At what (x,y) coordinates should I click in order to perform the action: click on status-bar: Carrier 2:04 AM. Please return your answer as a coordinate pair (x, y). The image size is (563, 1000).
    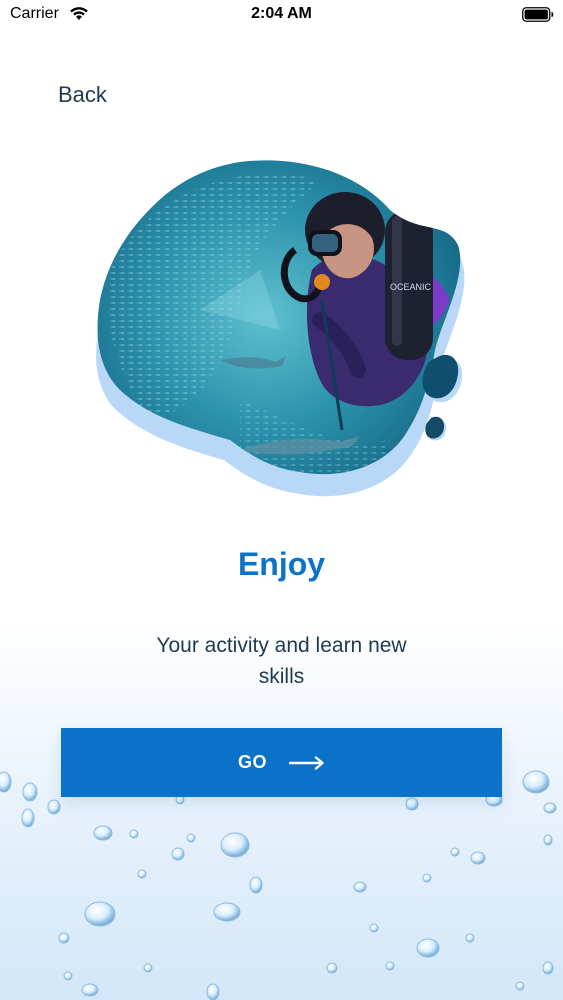
    Looking at the image, I should click on (281, 15).